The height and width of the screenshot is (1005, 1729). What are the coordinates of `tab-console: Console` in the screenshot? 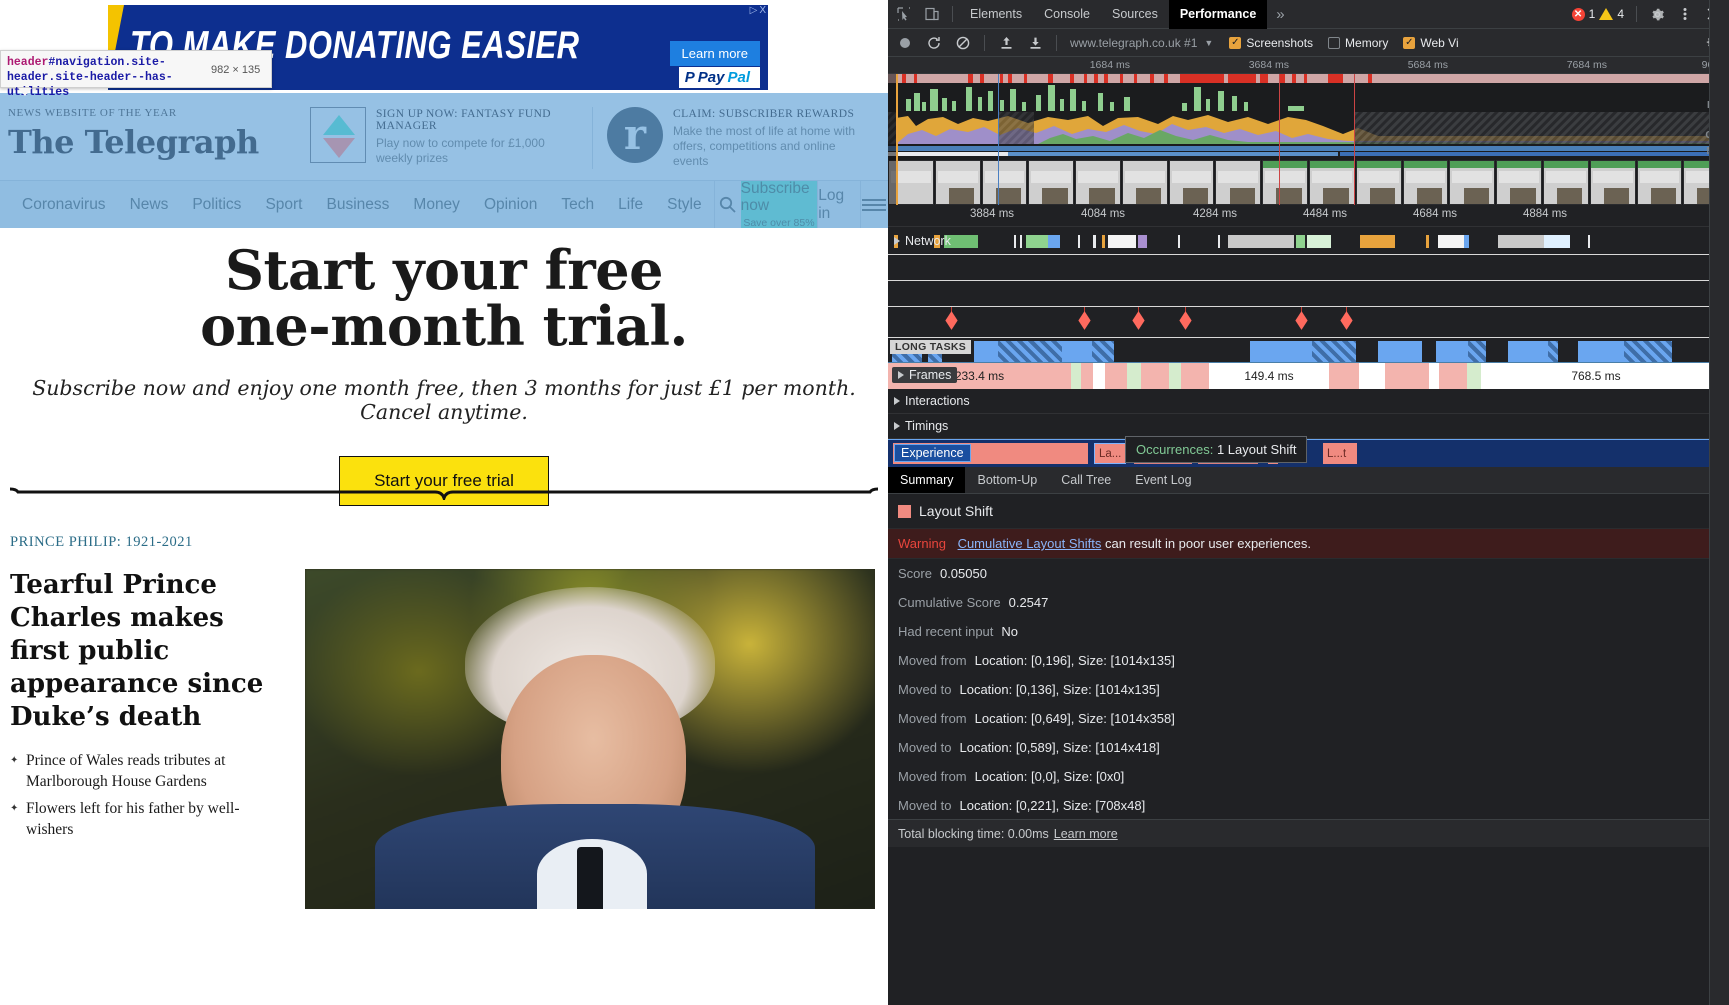 It's located at (1067, 14).